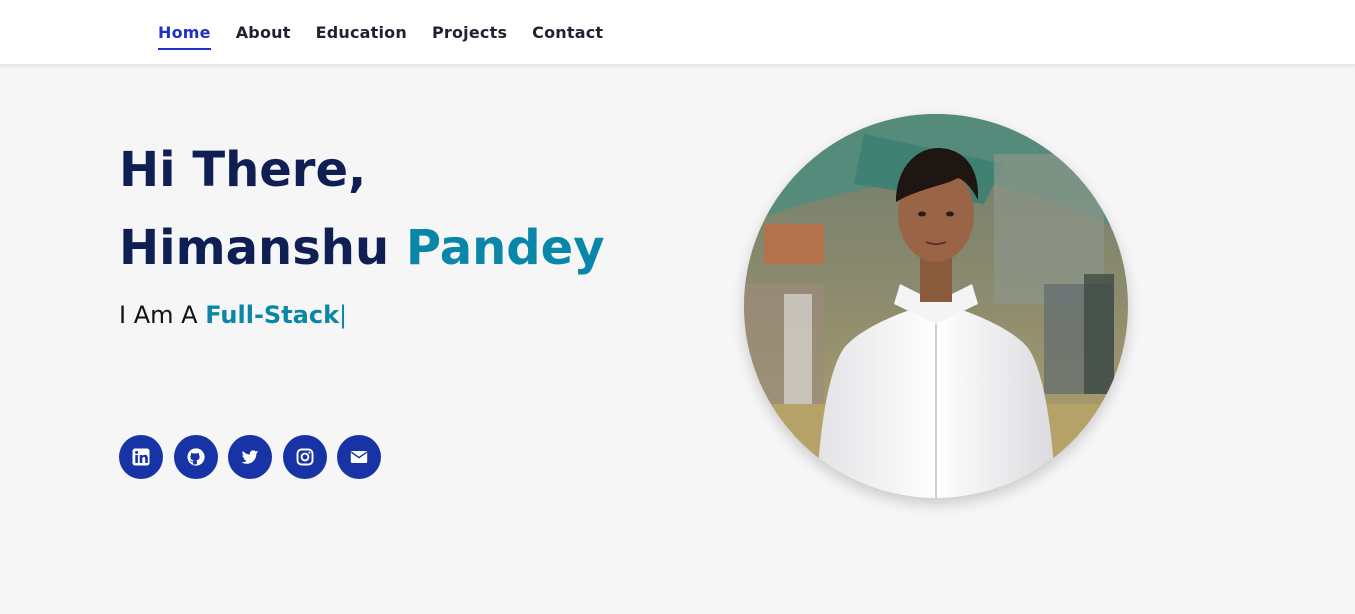 The width and height of the screenshot is (1355, 614). I want to click on hero-last-name: Pandey, so click(505, 248).